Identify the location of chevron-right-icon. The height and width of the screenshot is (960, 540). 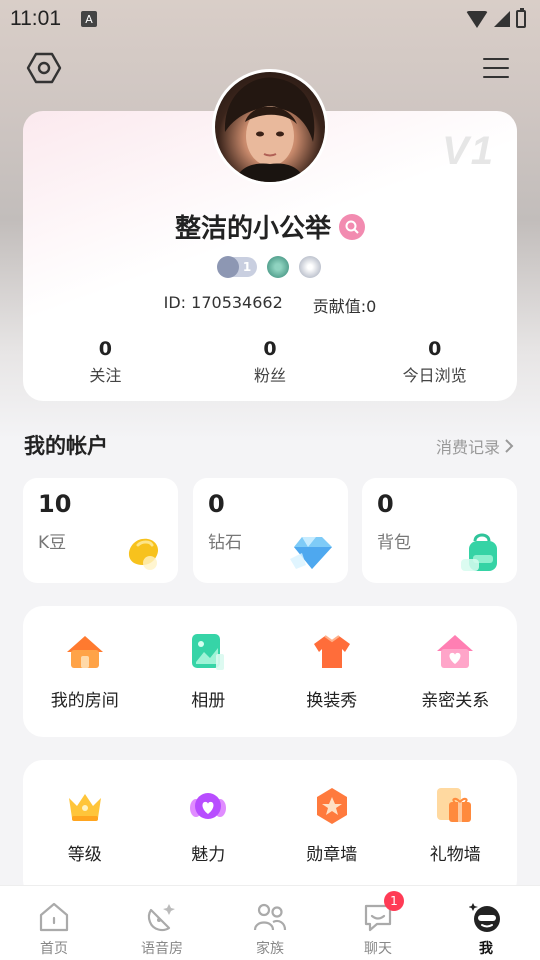
(509, 446).